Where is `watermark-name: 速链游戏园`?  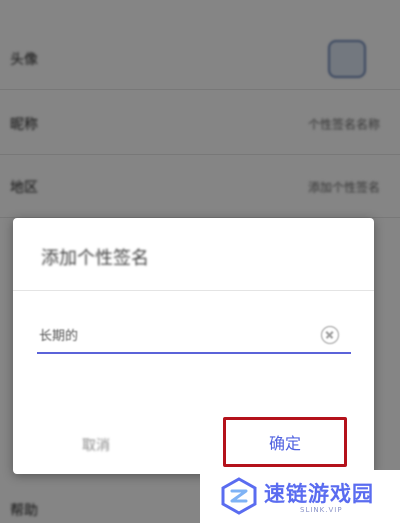
watermark-name: 速链游戏园 is located at coordinates (319, 494).